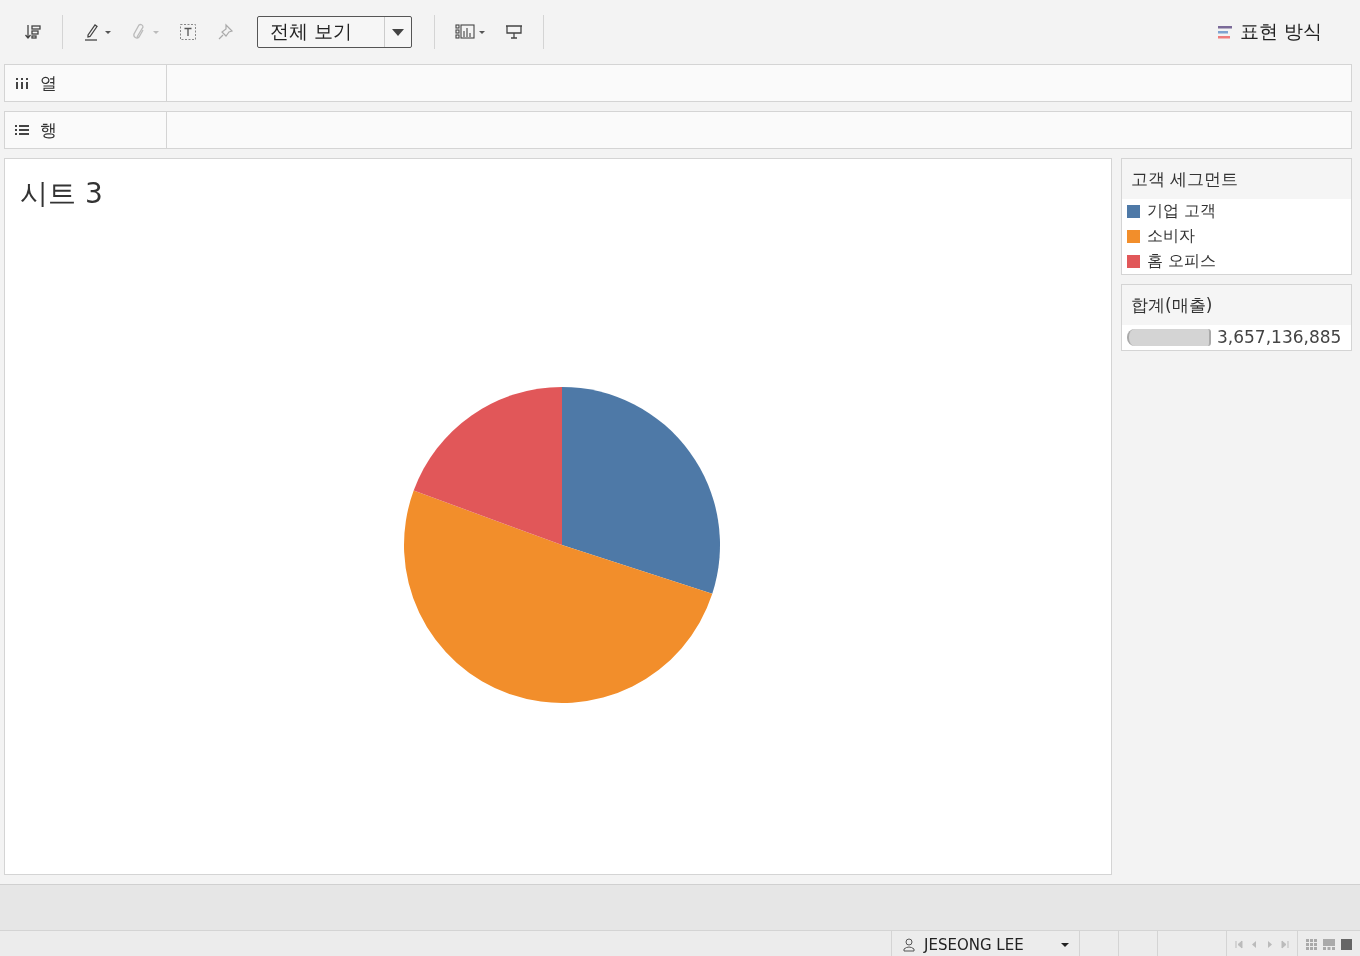  I want to click on pin-icon, so click(226, 32).